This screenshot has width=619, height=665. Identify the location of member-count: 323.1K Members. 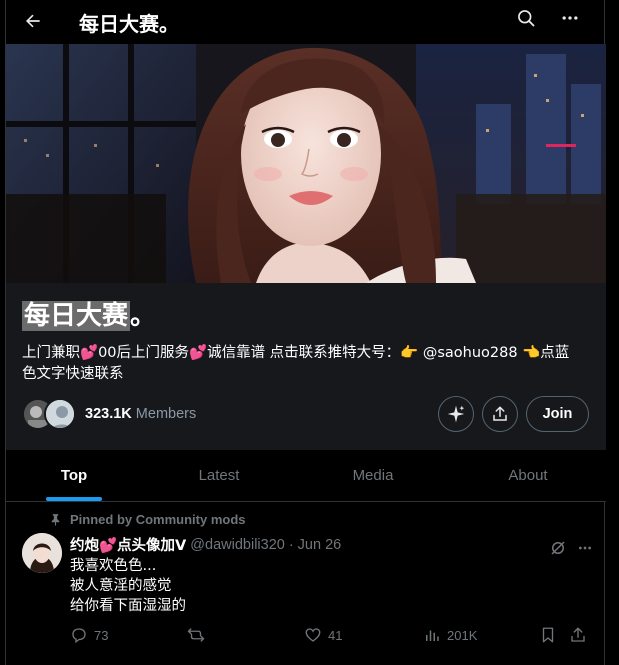
(140, 414).